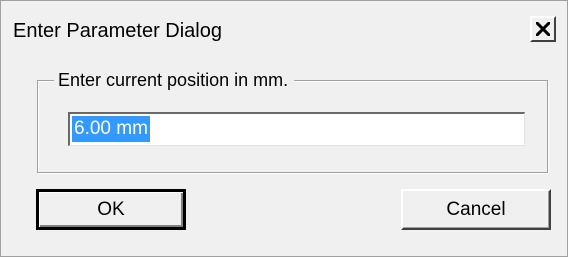  Describe the element at coordinates (296, 129) in the screenshot. I see `position-input: 6.00 mm` at that location.